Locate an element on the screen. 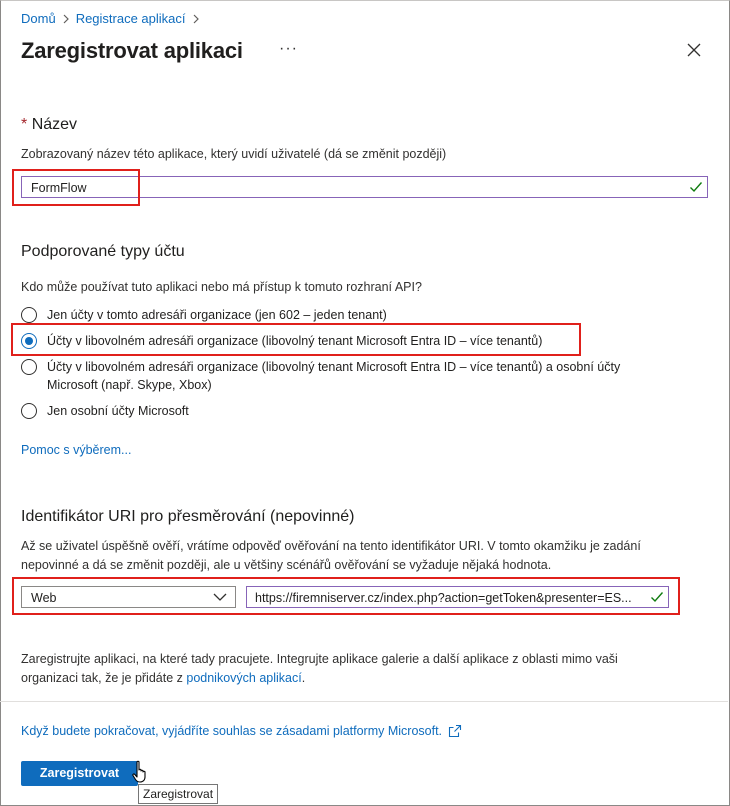 The width and height of the screenshot is (730, 806). breadcrumb-home: Domů is located at coordinates (38, 18).